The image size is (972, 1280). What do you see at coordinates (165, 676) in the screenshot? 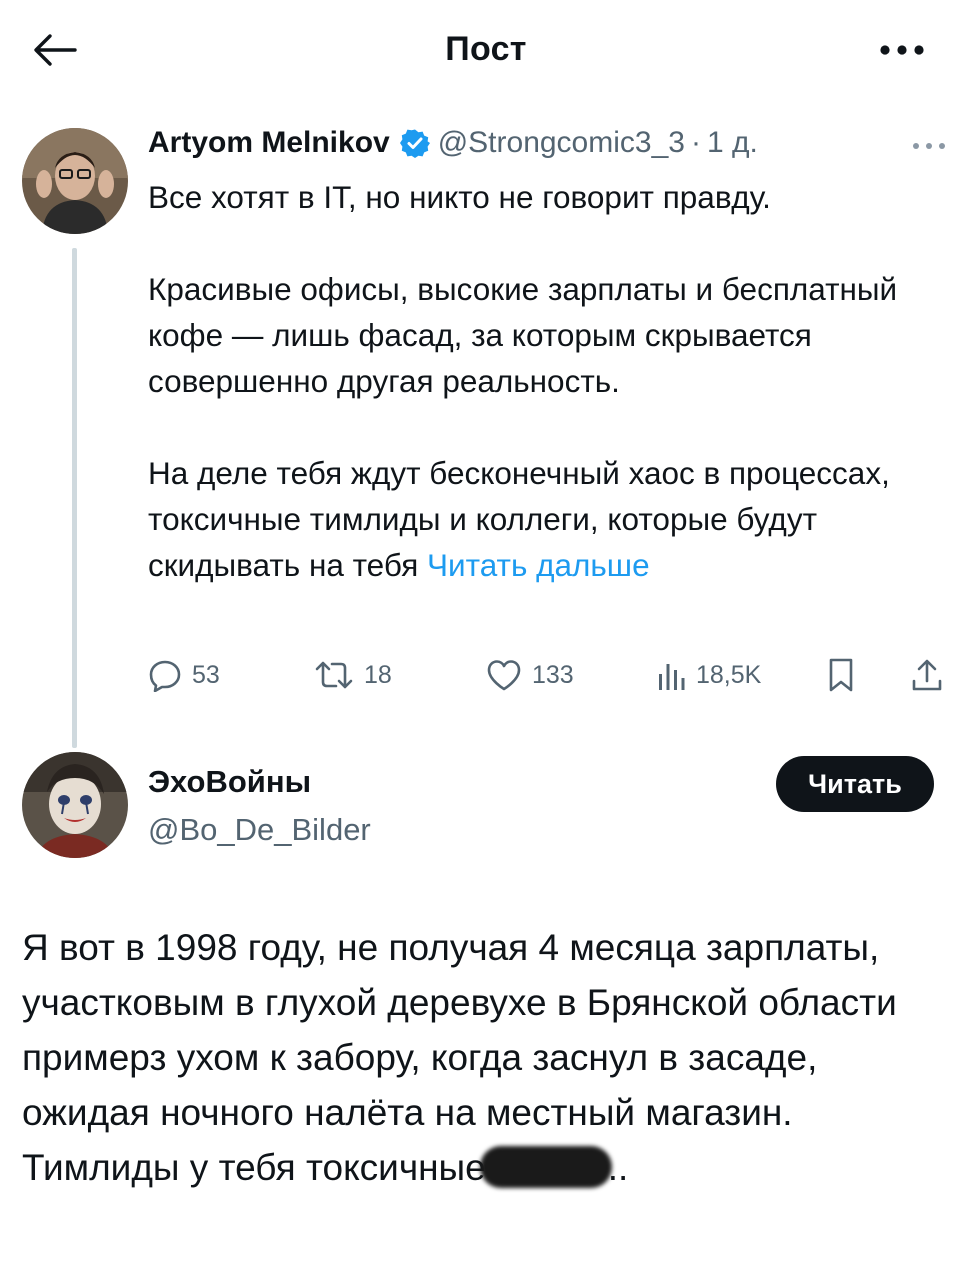
I see `reply-icon` at bounding box center [165, 676].